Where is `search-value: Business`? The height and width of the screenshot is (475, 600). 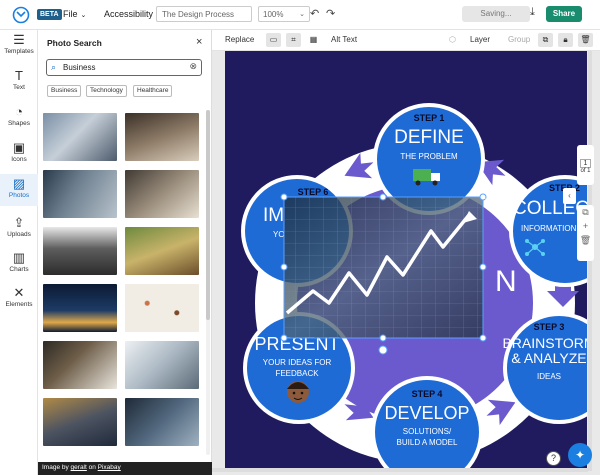
search-value: Business is located at coordinates (79, 67).